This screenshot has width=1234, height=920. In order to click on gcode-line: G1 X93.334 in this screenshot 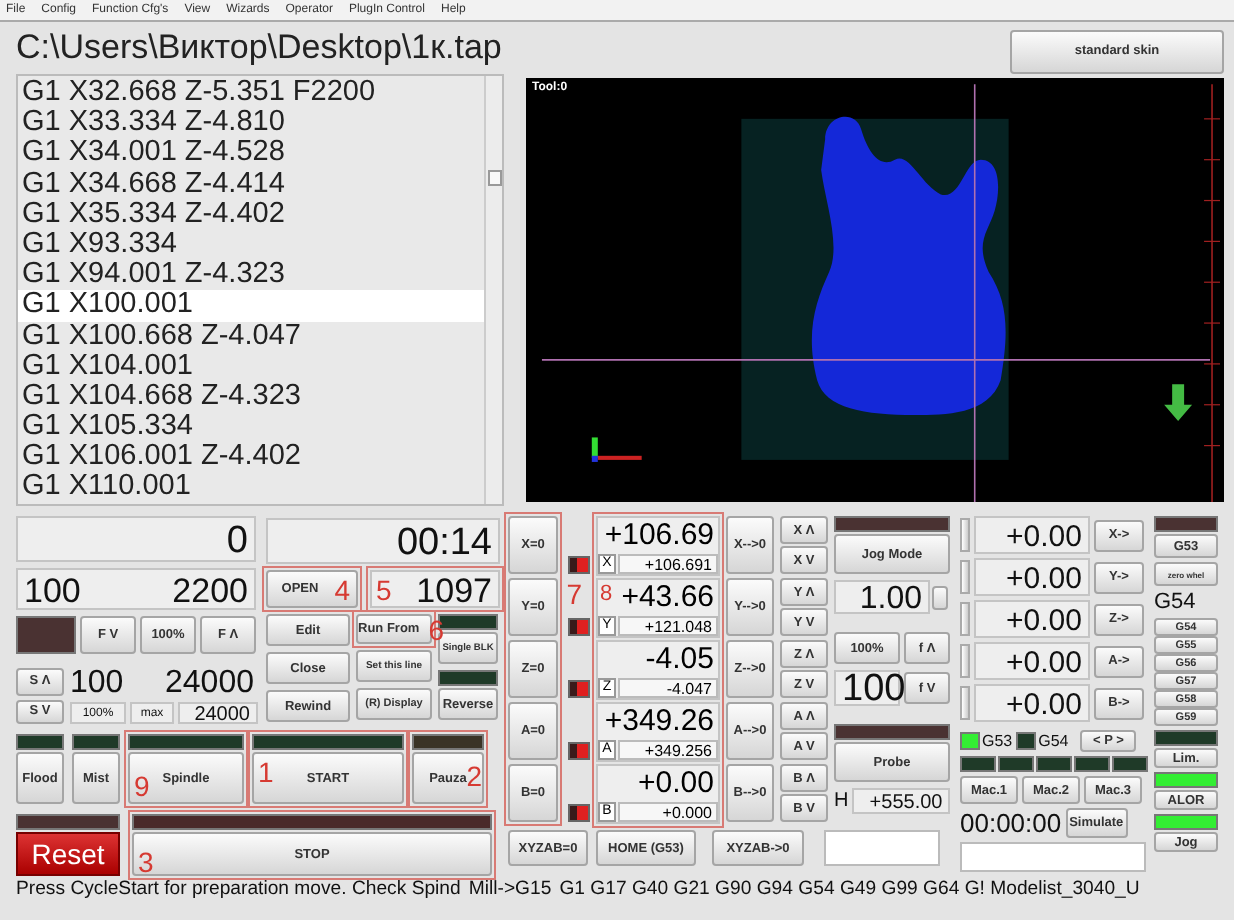, I will do `click(251, 245)`.